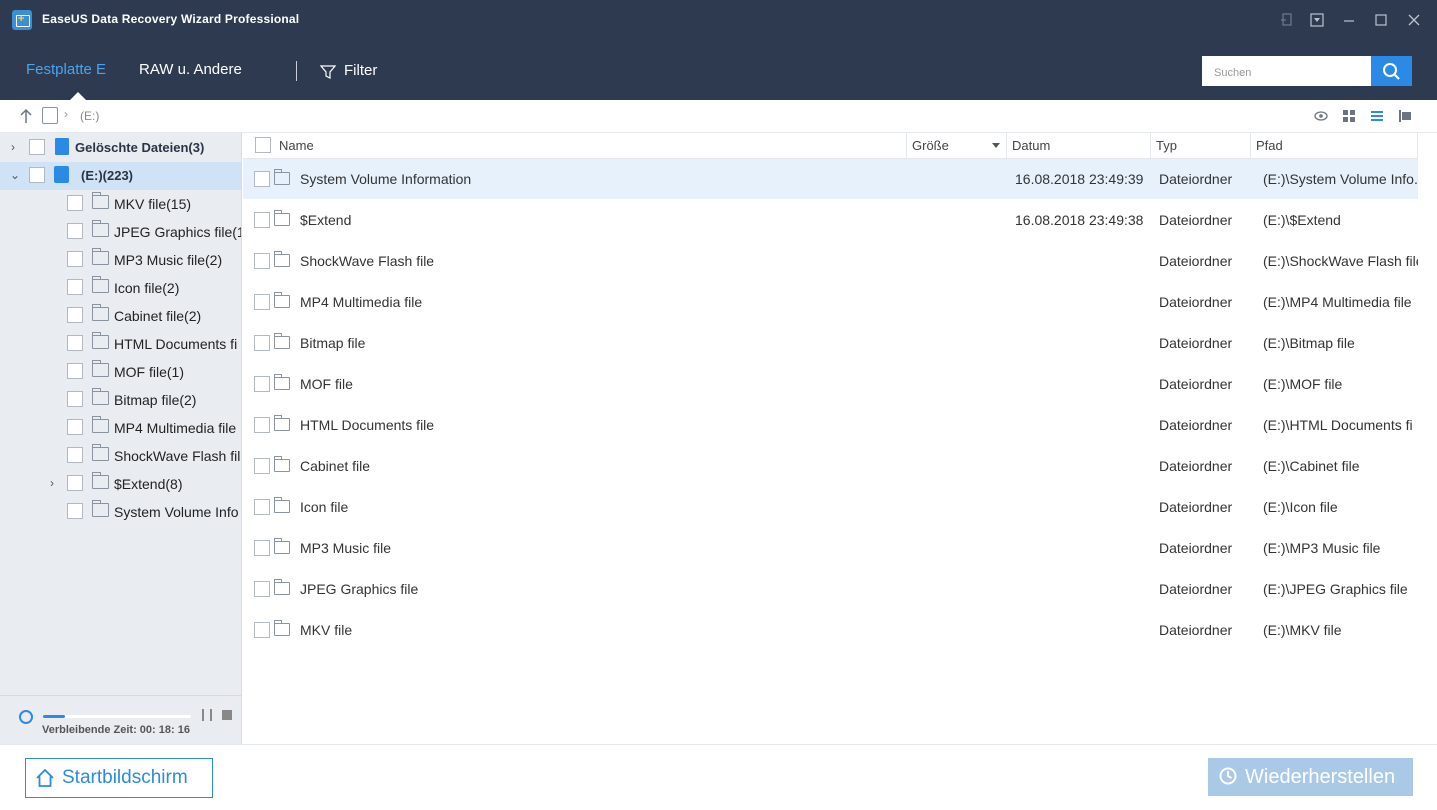 Image resolution: width=1437 pixels, height=810 pixels. Describe the element at coordinates (1079, 146) in the screenshot. I see `column-date: Datum` at that location.